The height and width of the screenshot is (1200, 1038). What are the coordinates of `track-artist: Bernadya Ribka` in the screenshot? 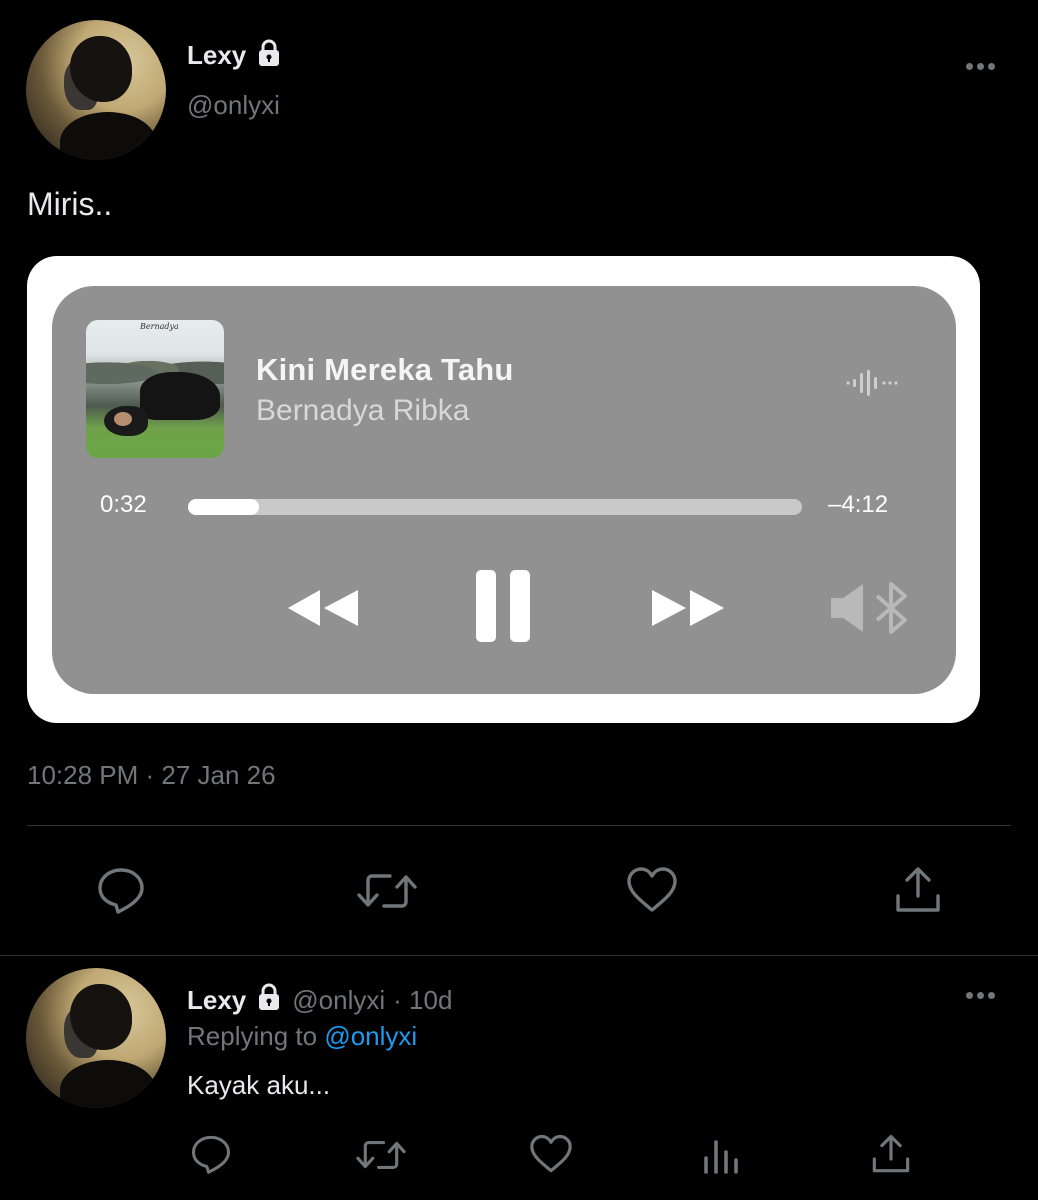 It's located at (363, 410).